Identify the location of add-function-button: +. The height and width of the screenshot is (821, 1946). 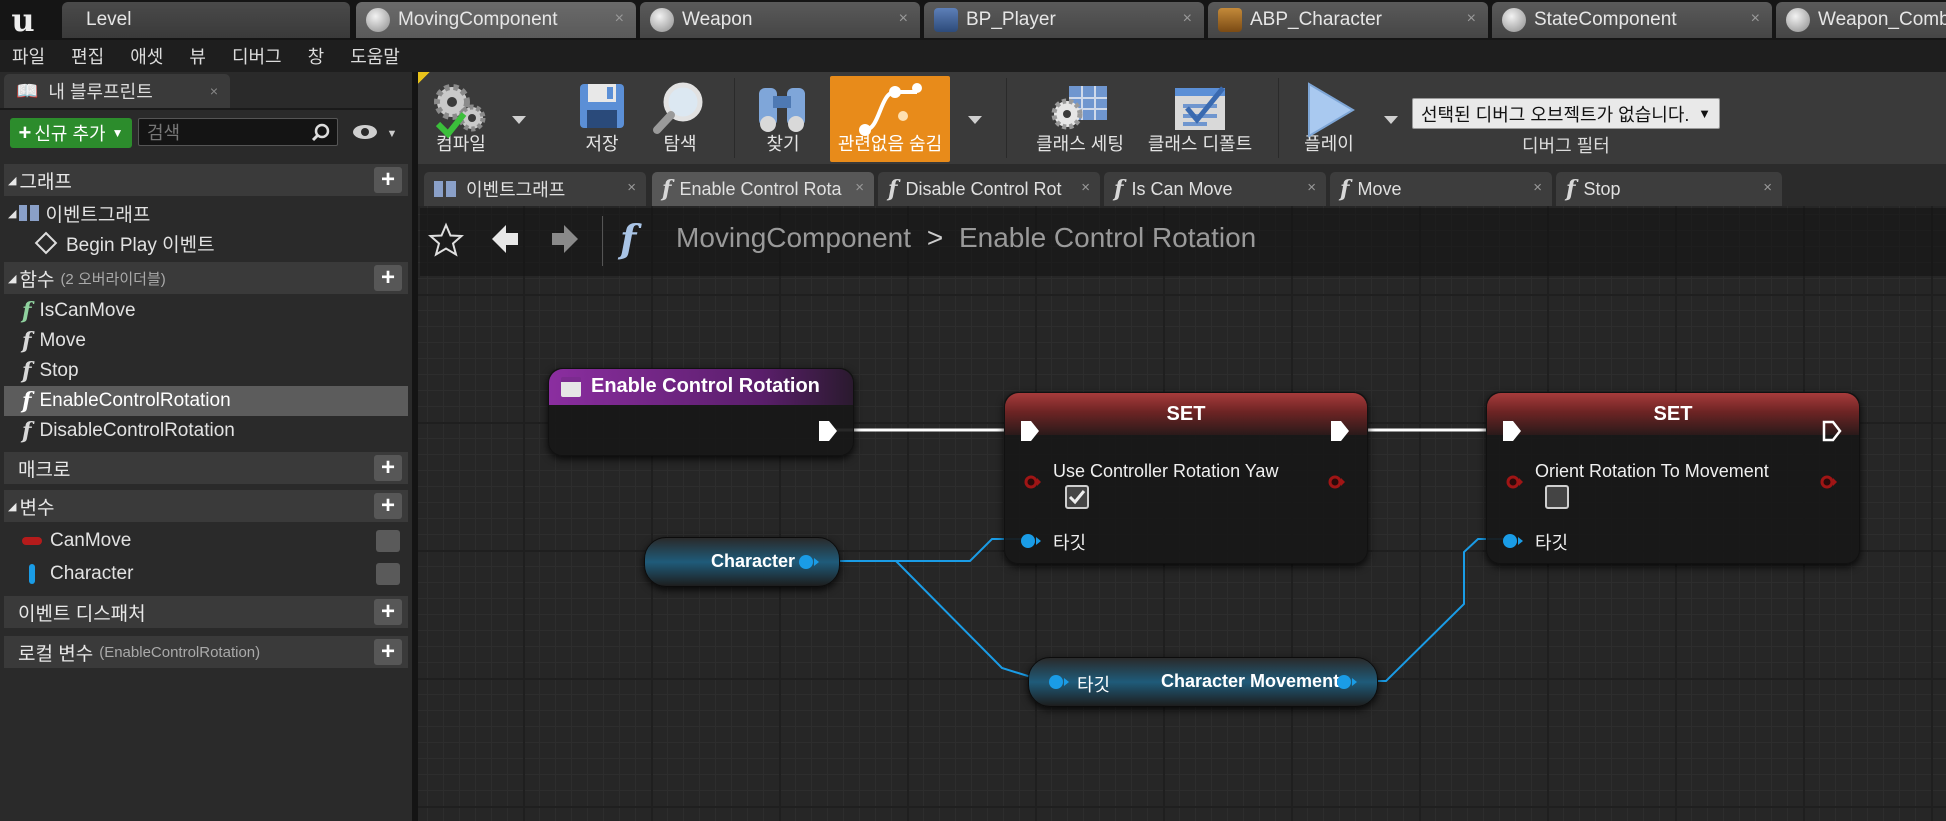
(388, 277).